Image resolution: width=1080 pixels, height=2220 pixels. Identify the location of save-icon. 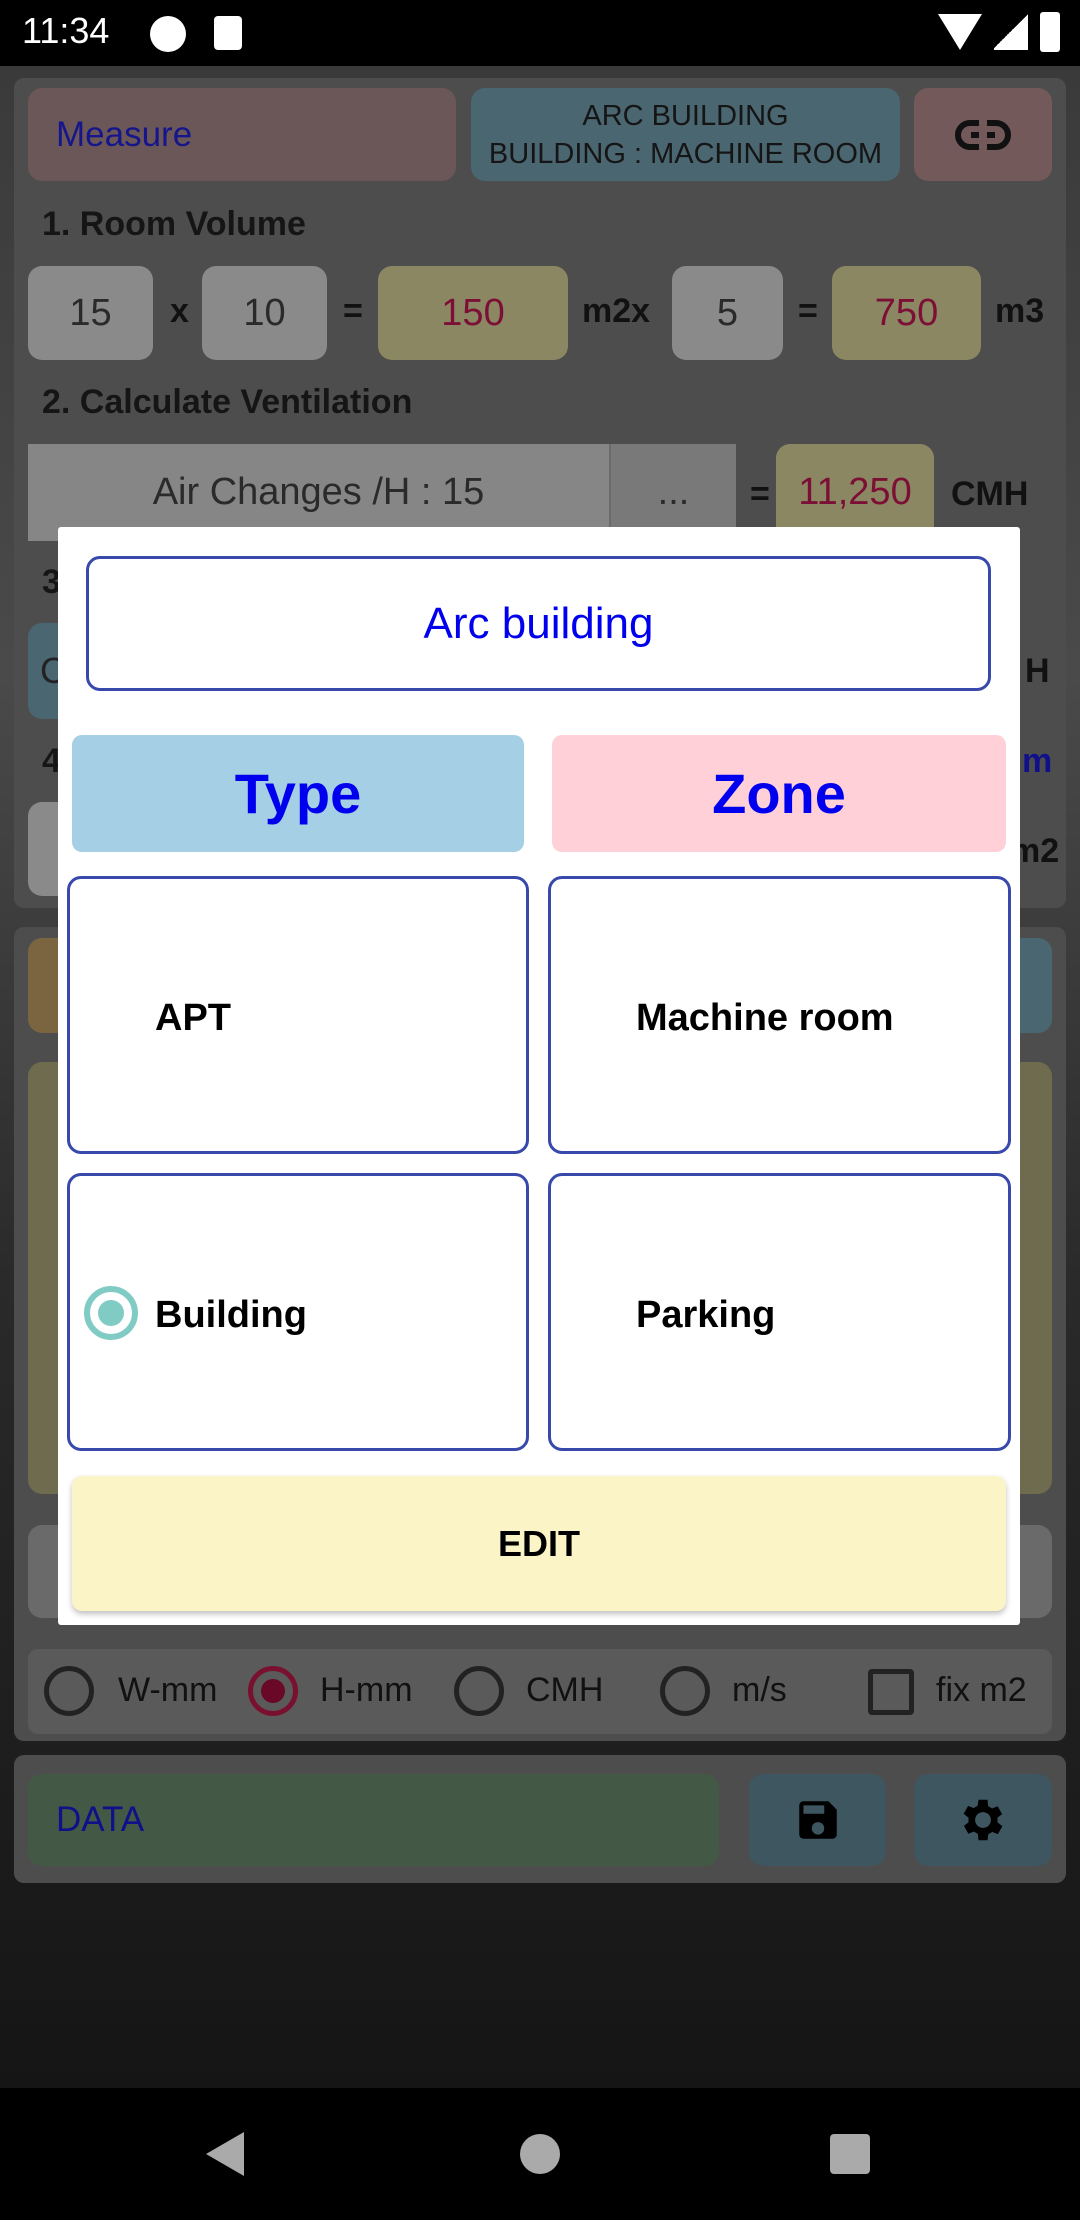
(817, 1820).